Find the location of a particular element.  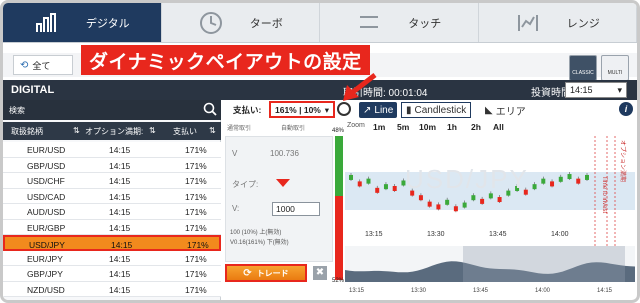

navigator-window is located at coordinates (544, 264).